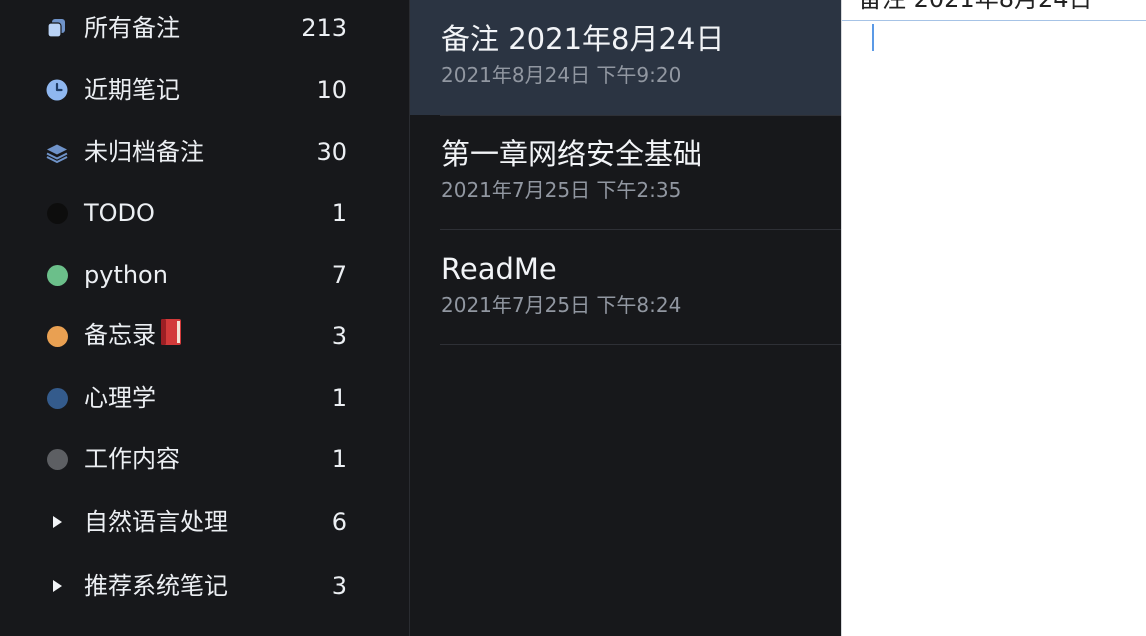 The image size is (1146, 636). What do you see at coordinates (339, 275) in the screenshot?
I see `sidebar-item-count: 7` at bounding box center [339, 275].